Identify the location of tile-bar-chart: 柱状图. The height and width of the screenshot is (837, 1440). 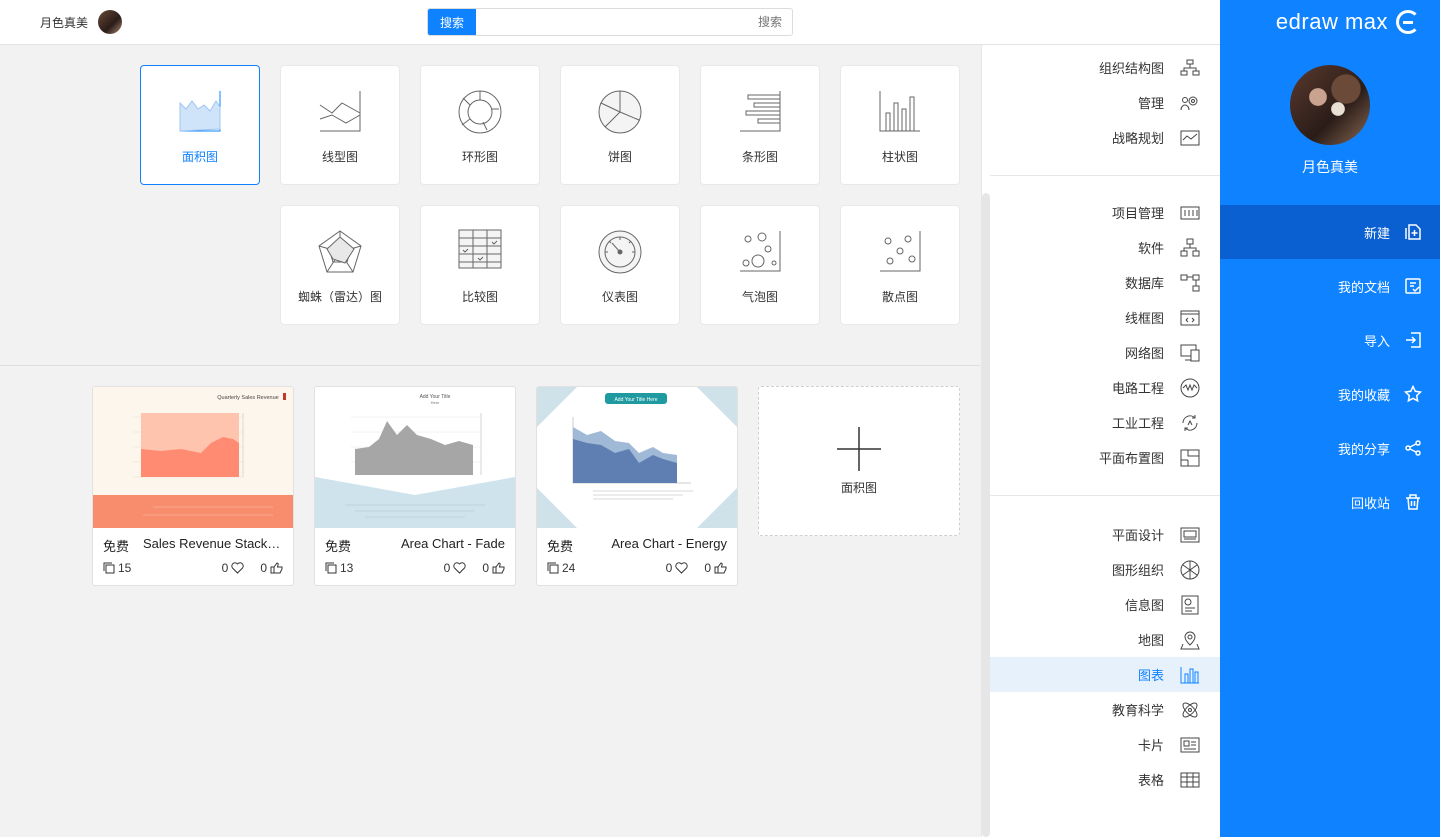
(900, 125).